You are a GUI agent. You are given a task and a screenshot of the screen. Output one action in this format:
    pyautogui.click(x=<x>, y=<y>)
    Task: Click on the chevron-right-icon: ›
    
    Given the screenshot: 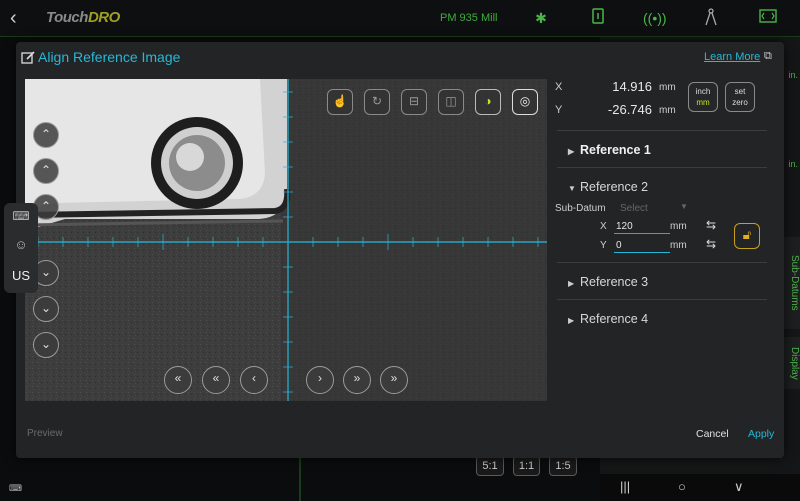 What is the action you would take?
    pyautogui.click(x=320, y=378)
    